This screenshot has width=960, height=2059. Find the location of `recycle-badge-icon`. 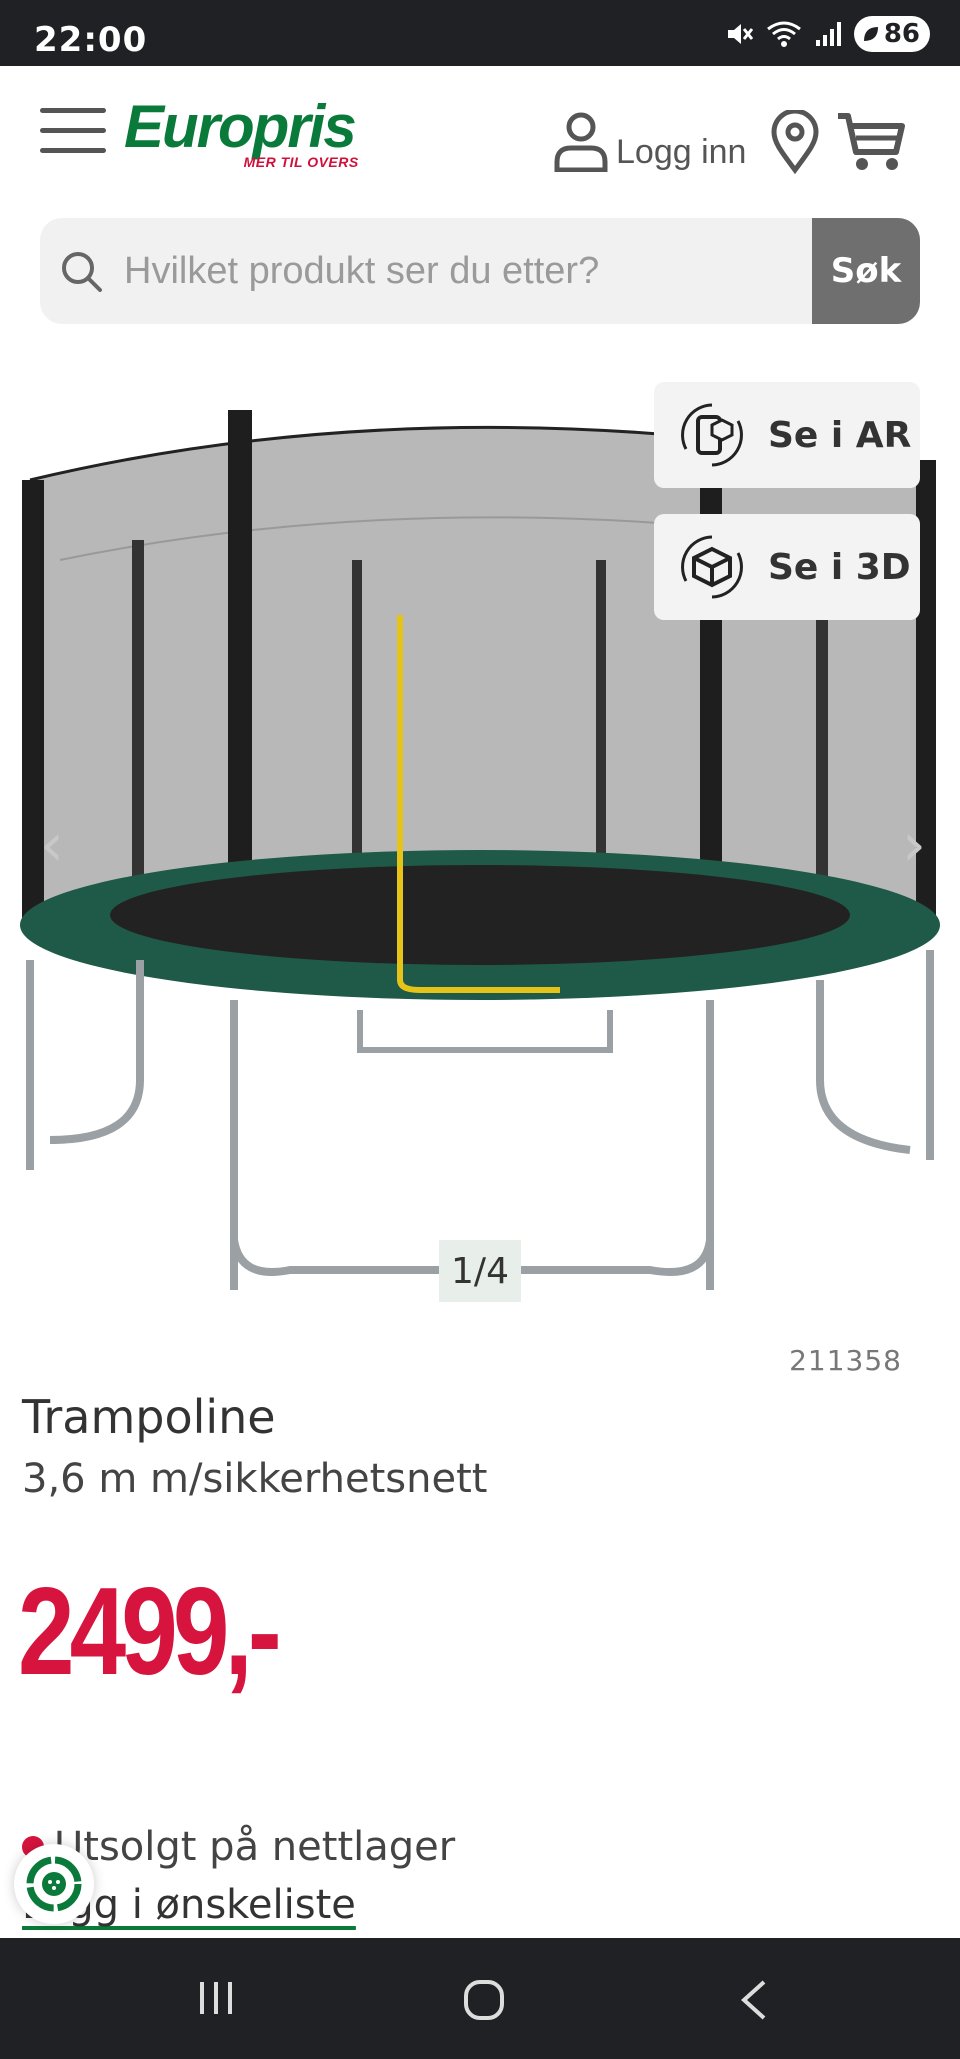

recycle-badge-icon is located at coordinates (54, 1884).